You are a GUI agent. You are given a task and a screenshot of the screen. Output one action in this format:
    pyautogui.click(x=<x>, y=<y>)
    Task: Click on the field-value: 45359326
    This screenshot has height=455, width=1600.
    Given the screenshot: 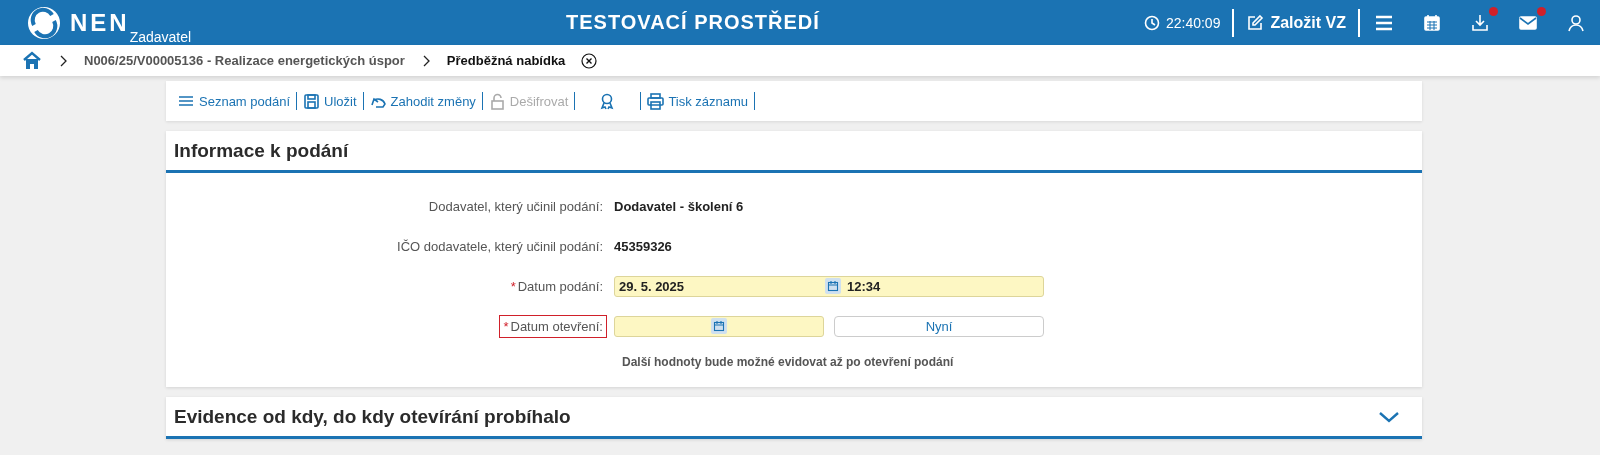 What is the action you would take?
    pyautogui.click(x=643, y=246)
    